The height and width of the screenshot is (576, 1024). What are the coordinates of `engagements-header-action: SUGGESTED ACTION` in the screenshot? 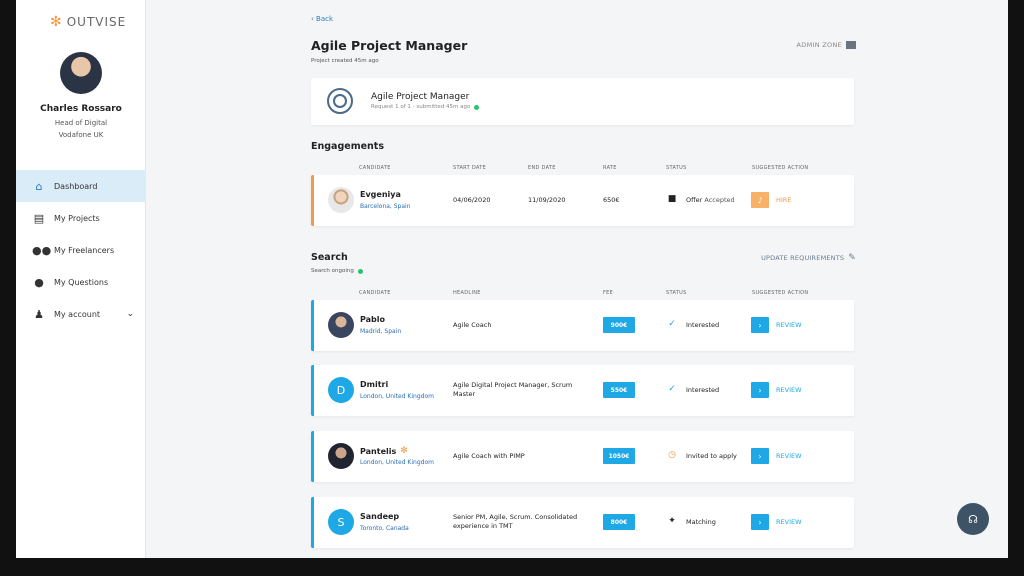 It's located at (780, 168).